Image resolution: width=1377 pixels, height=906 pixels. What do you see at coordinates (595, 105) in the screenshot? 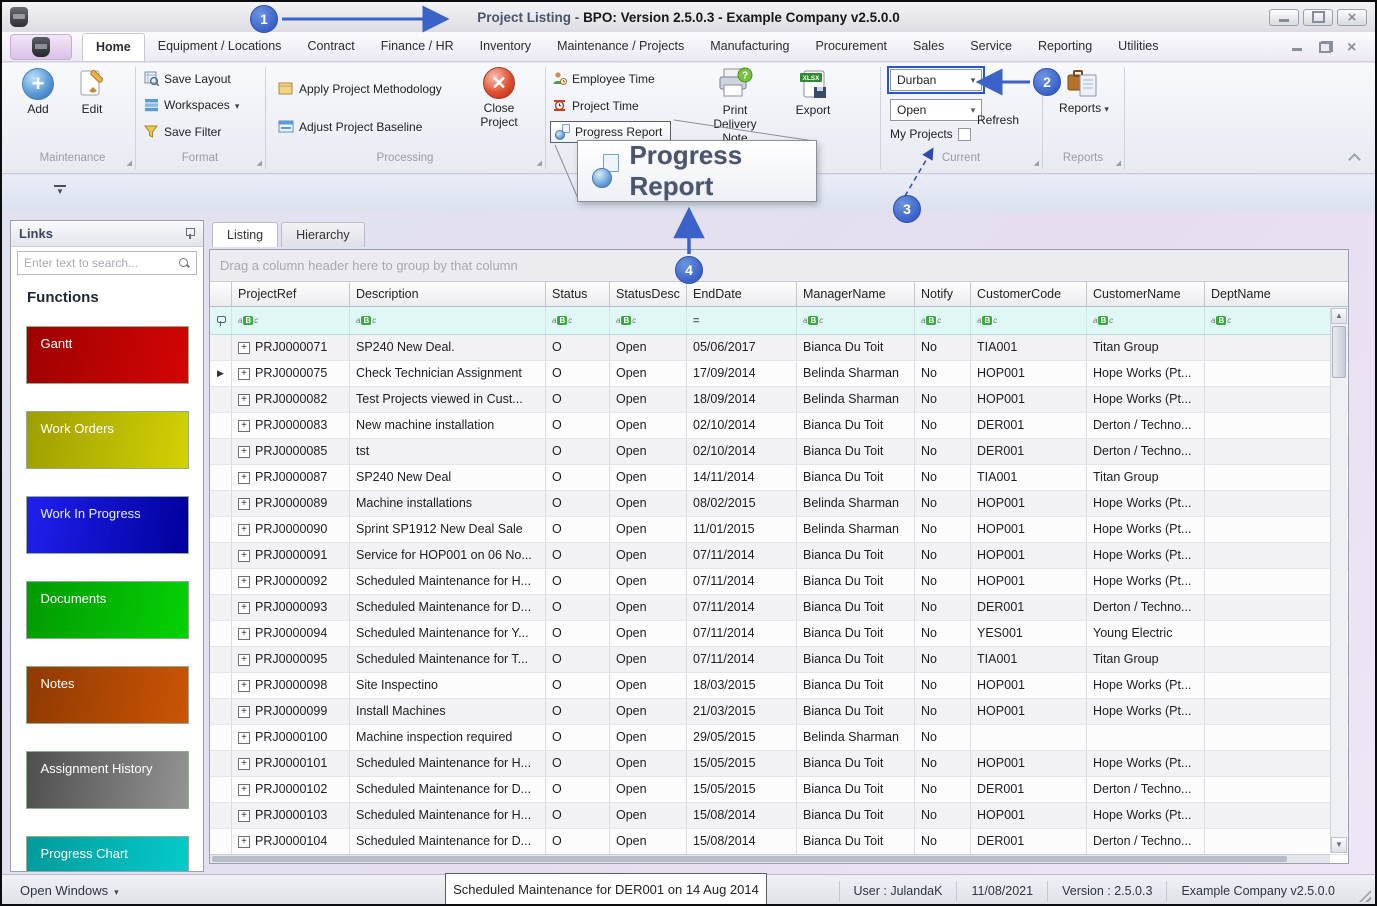
I see `project-time-button: Project Time` at bounding box center [595, 105].